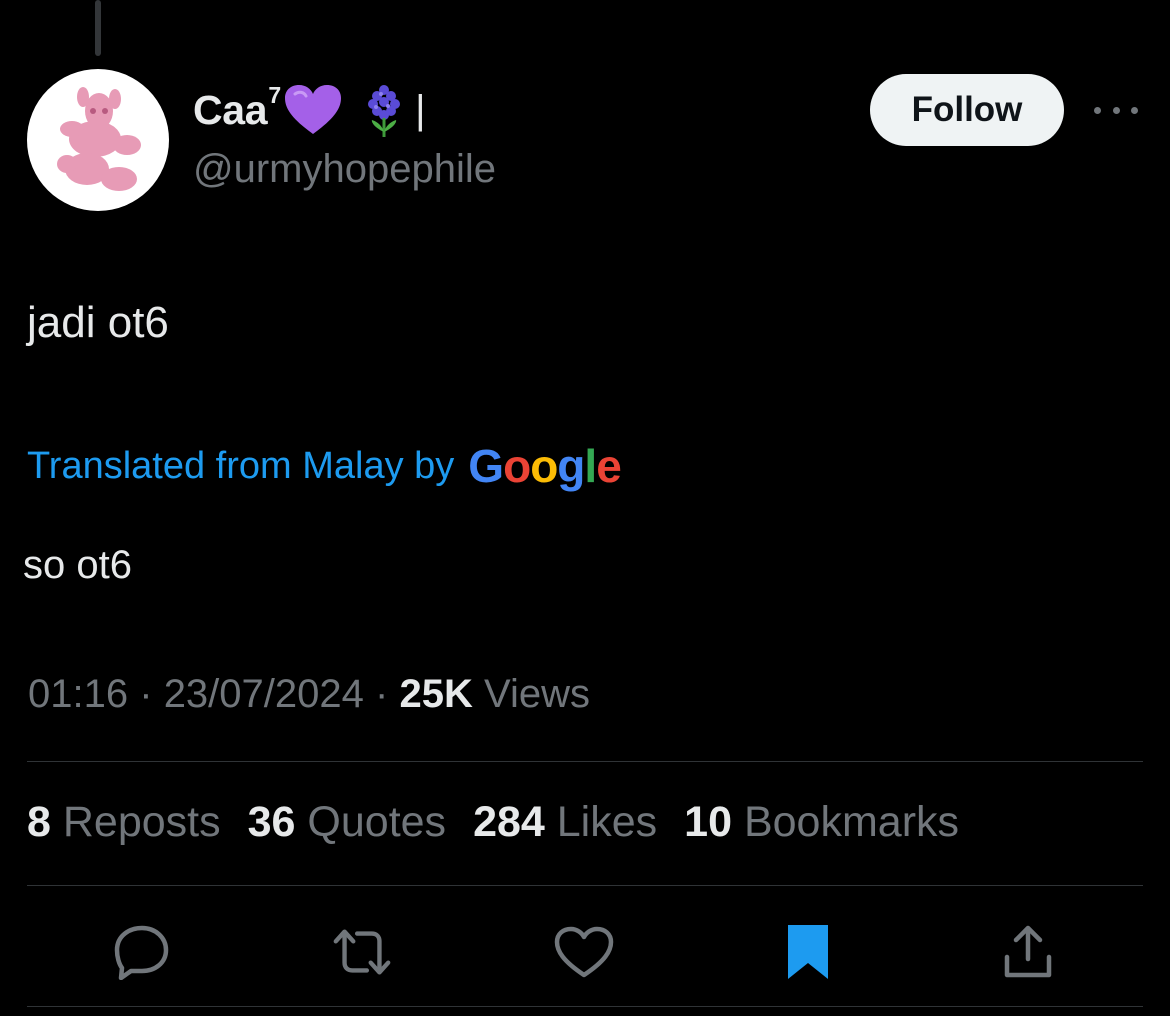 The height and width of the screenshot is (1016, 1170). Describe the element at coordinates (708, 822) in the screenshot. I see `stat-count: 10` at that location.